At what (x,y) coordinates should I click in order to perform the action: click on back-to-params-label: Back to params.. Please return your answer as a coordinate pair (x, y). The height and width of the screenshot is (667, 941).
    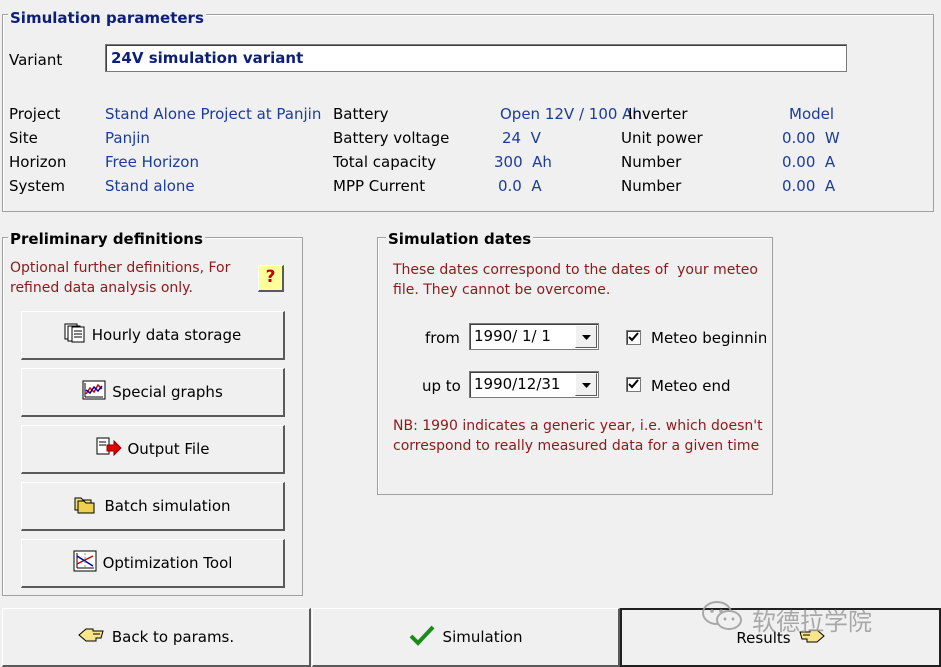
    Looking at the image, I should click on (173, 637).